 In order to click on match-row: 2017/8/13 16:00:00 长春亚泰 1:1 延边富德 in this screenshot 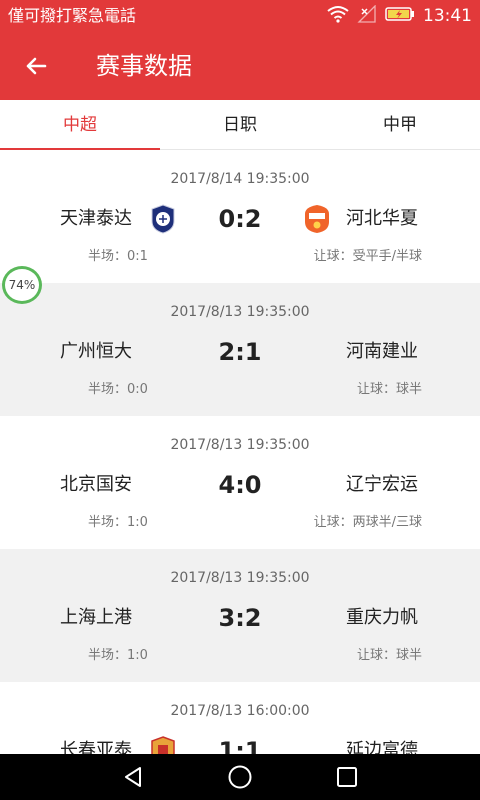, I will do `click(240, 718)`.